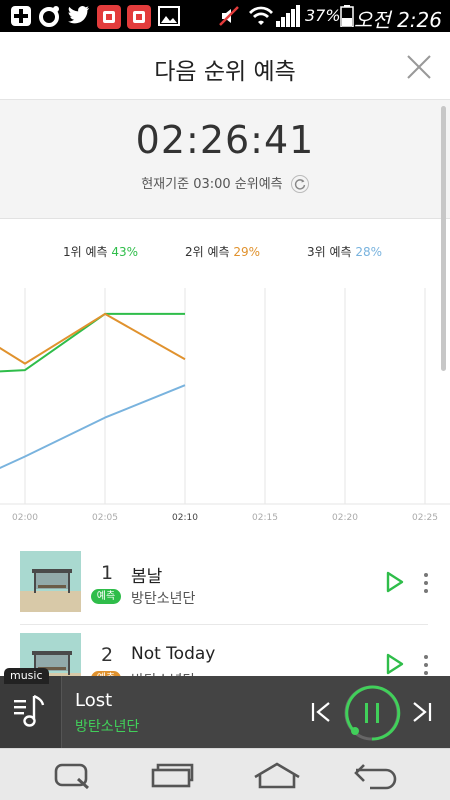 Image resolution: width=450 pixels, height=800 pixels. Describe the element at coordinates (225, 72) in the screenshot. I see `page-title: 다음 순위 예측` at that location.